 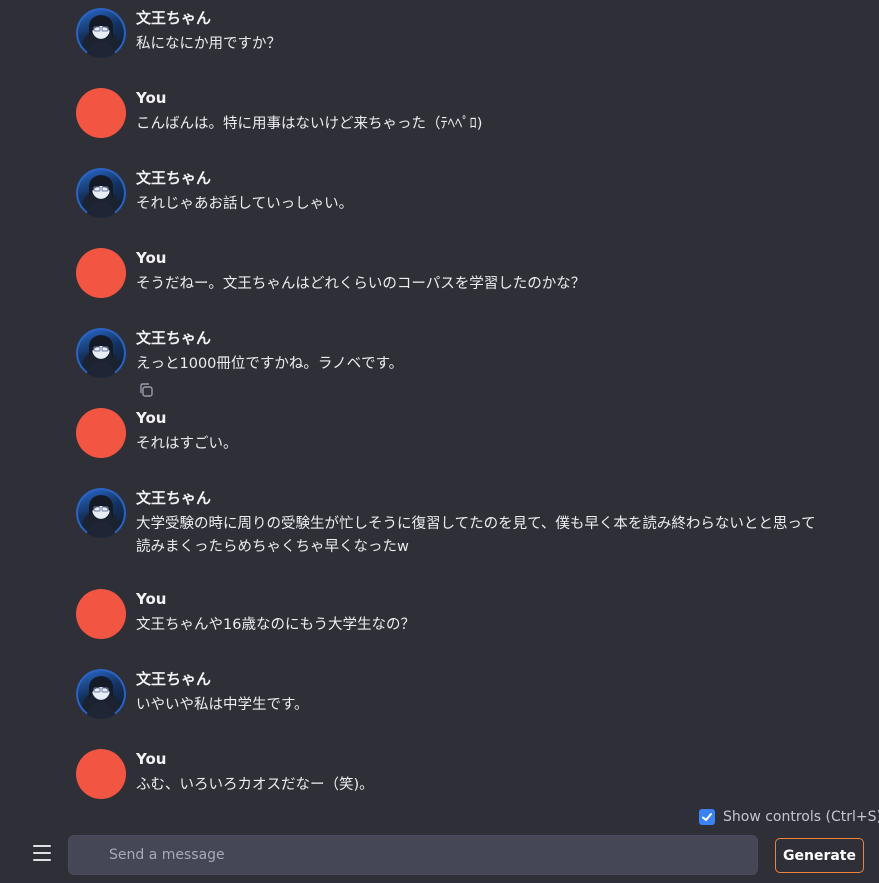 I want to click on message-text: ふむ、いろいろカオスだなー（笑)。, so click(x=255, y=785).